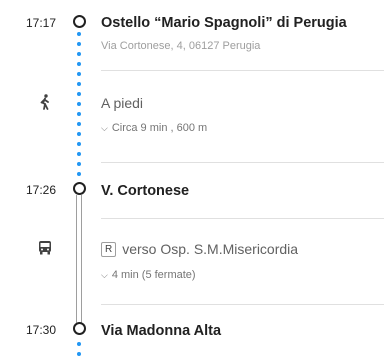  I want to click on stop-1-time: 17:17, so click(40, 23).